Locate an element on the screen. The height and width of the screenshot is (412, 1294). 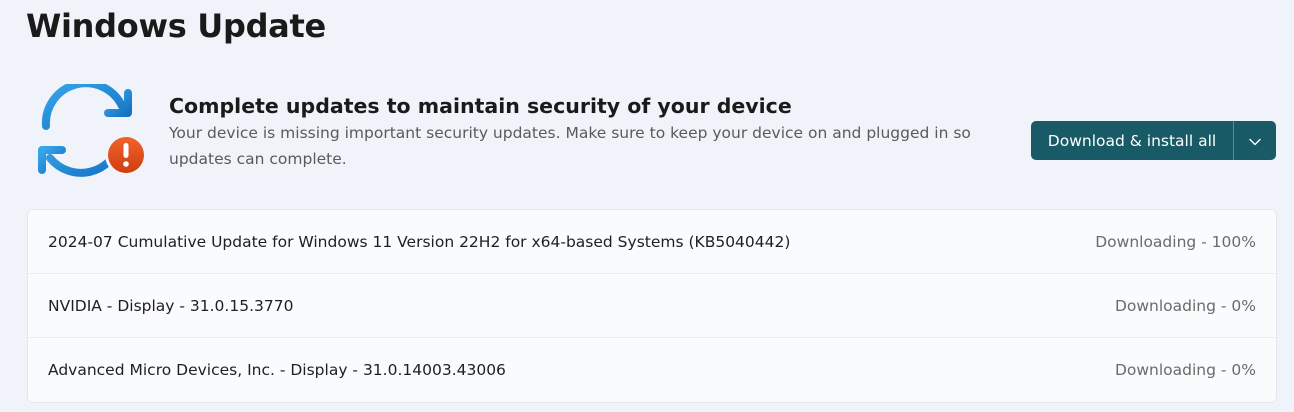
download-install-all-button: Download & install all is located at coordinates (1132, 140).